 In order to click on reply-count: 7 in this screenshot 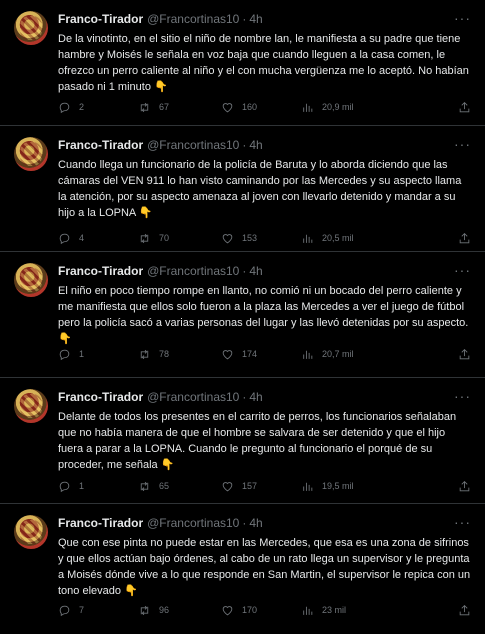, I will do `click(82, 610)`.